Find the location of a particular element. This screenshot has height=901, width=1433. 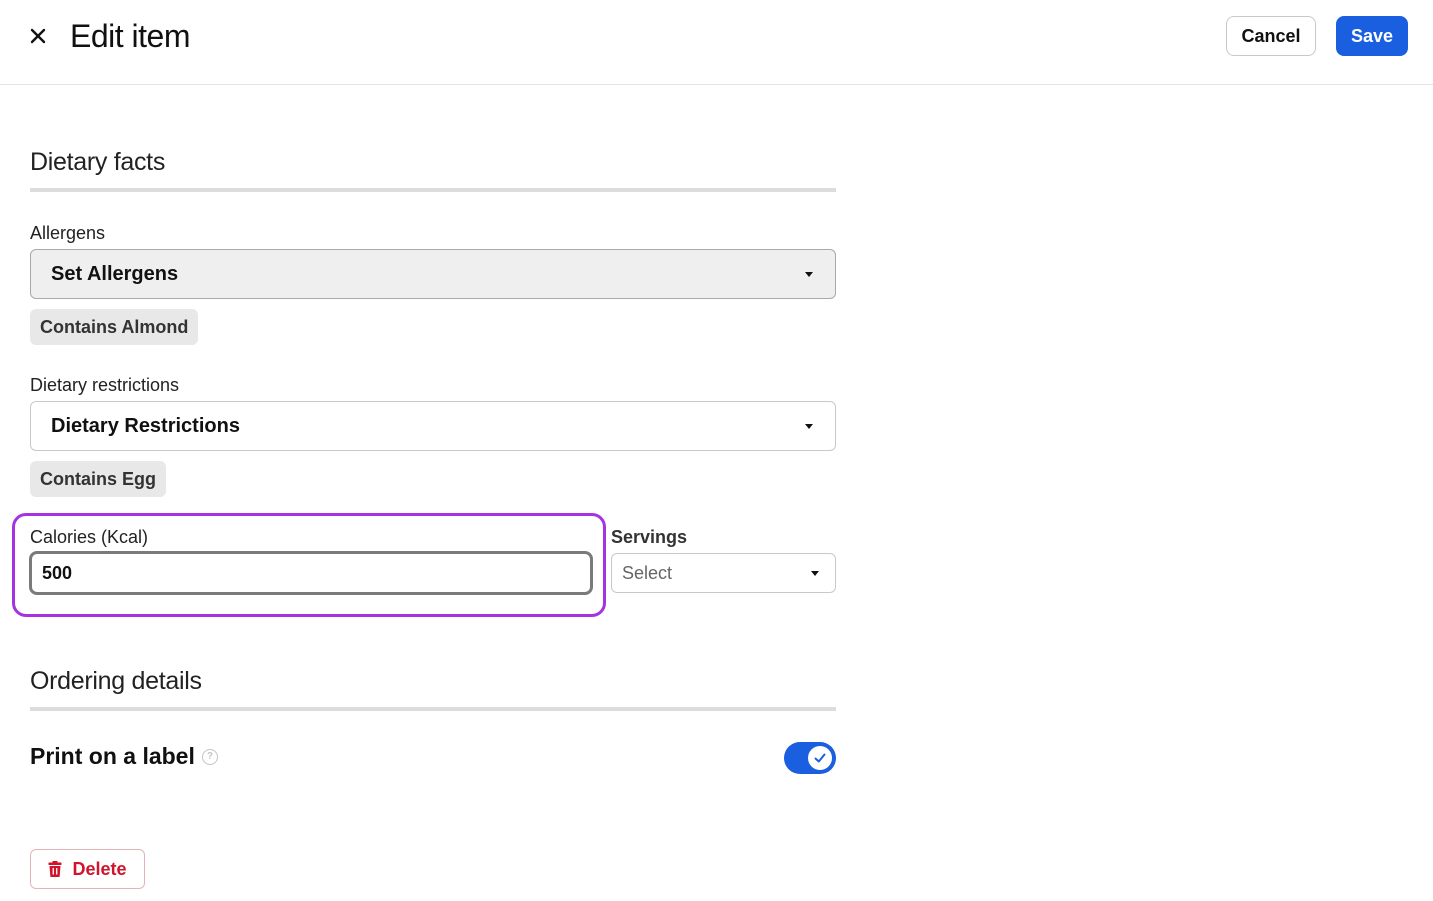

ordering-details-heading: Ordering details is located at coordinates (116, 681).